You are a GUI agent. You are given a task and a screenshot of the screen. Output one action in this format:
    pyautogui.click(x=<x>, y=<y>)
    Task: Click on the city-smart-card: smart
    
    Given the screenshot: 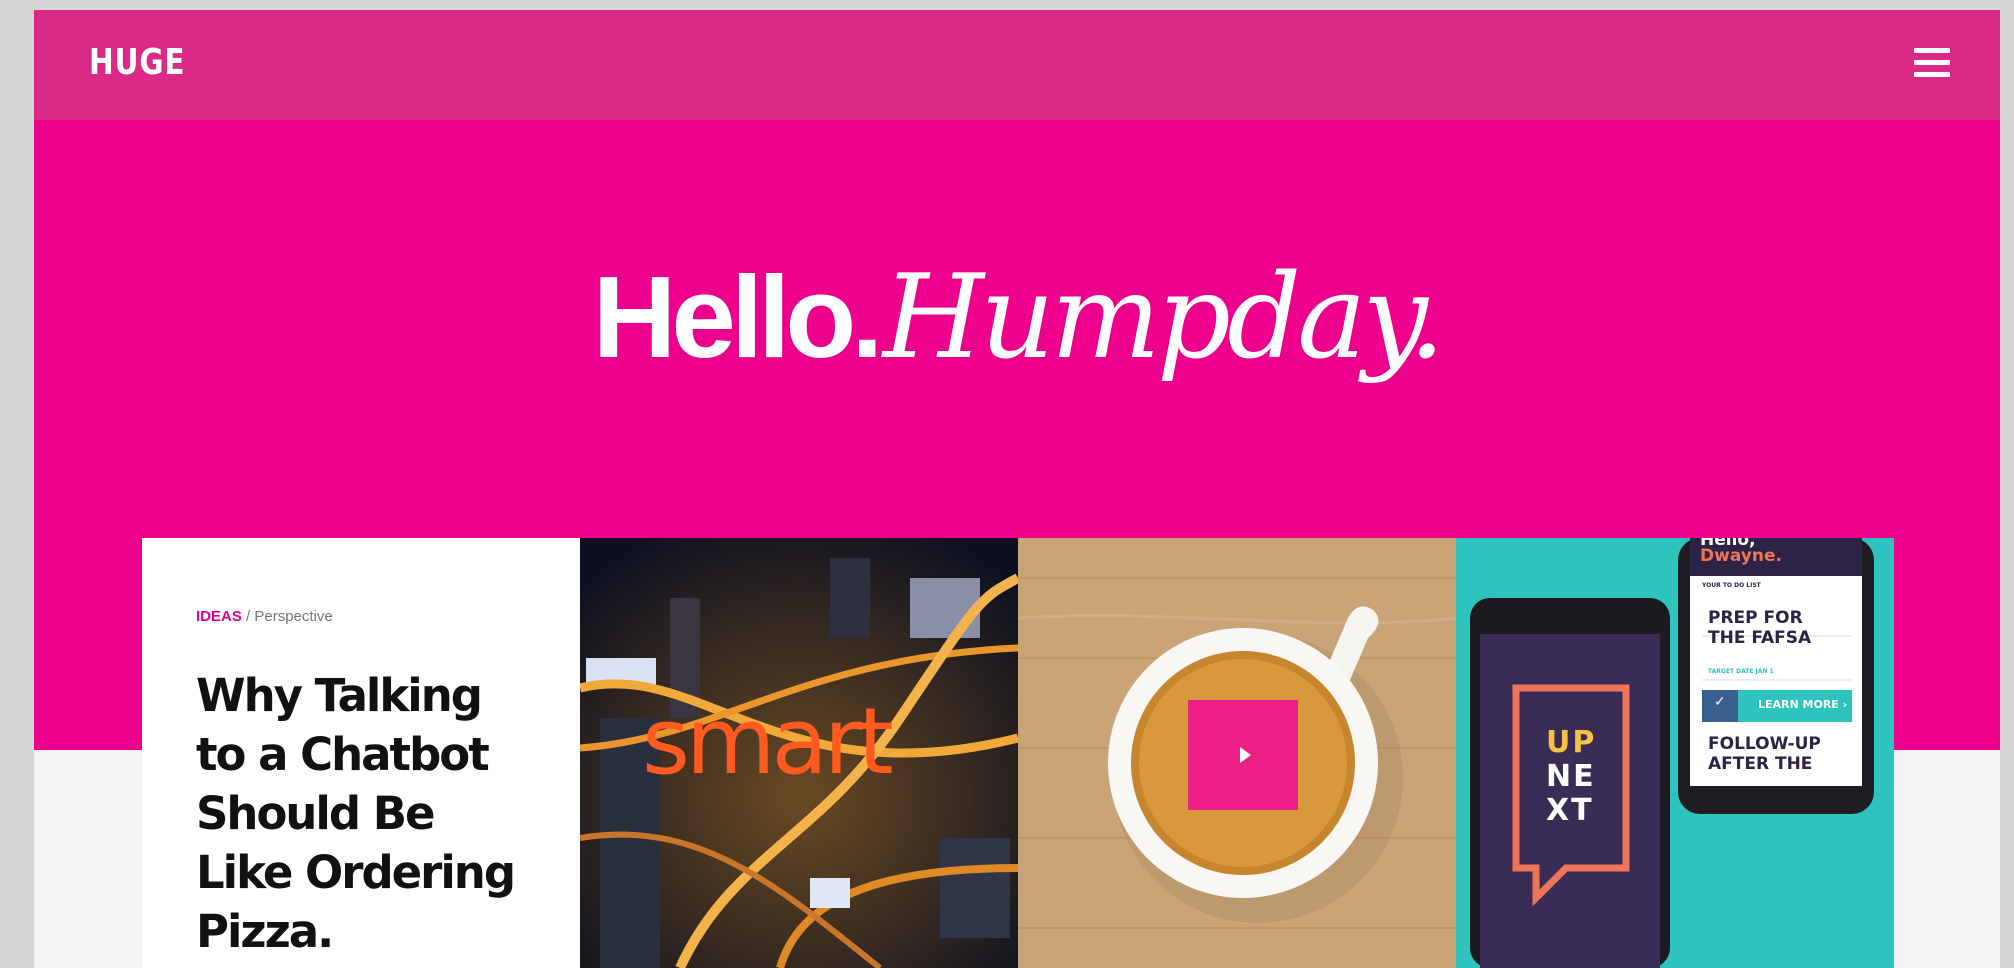 What is the action you would take?
    pyautogui.click(x=799, y=753)
    